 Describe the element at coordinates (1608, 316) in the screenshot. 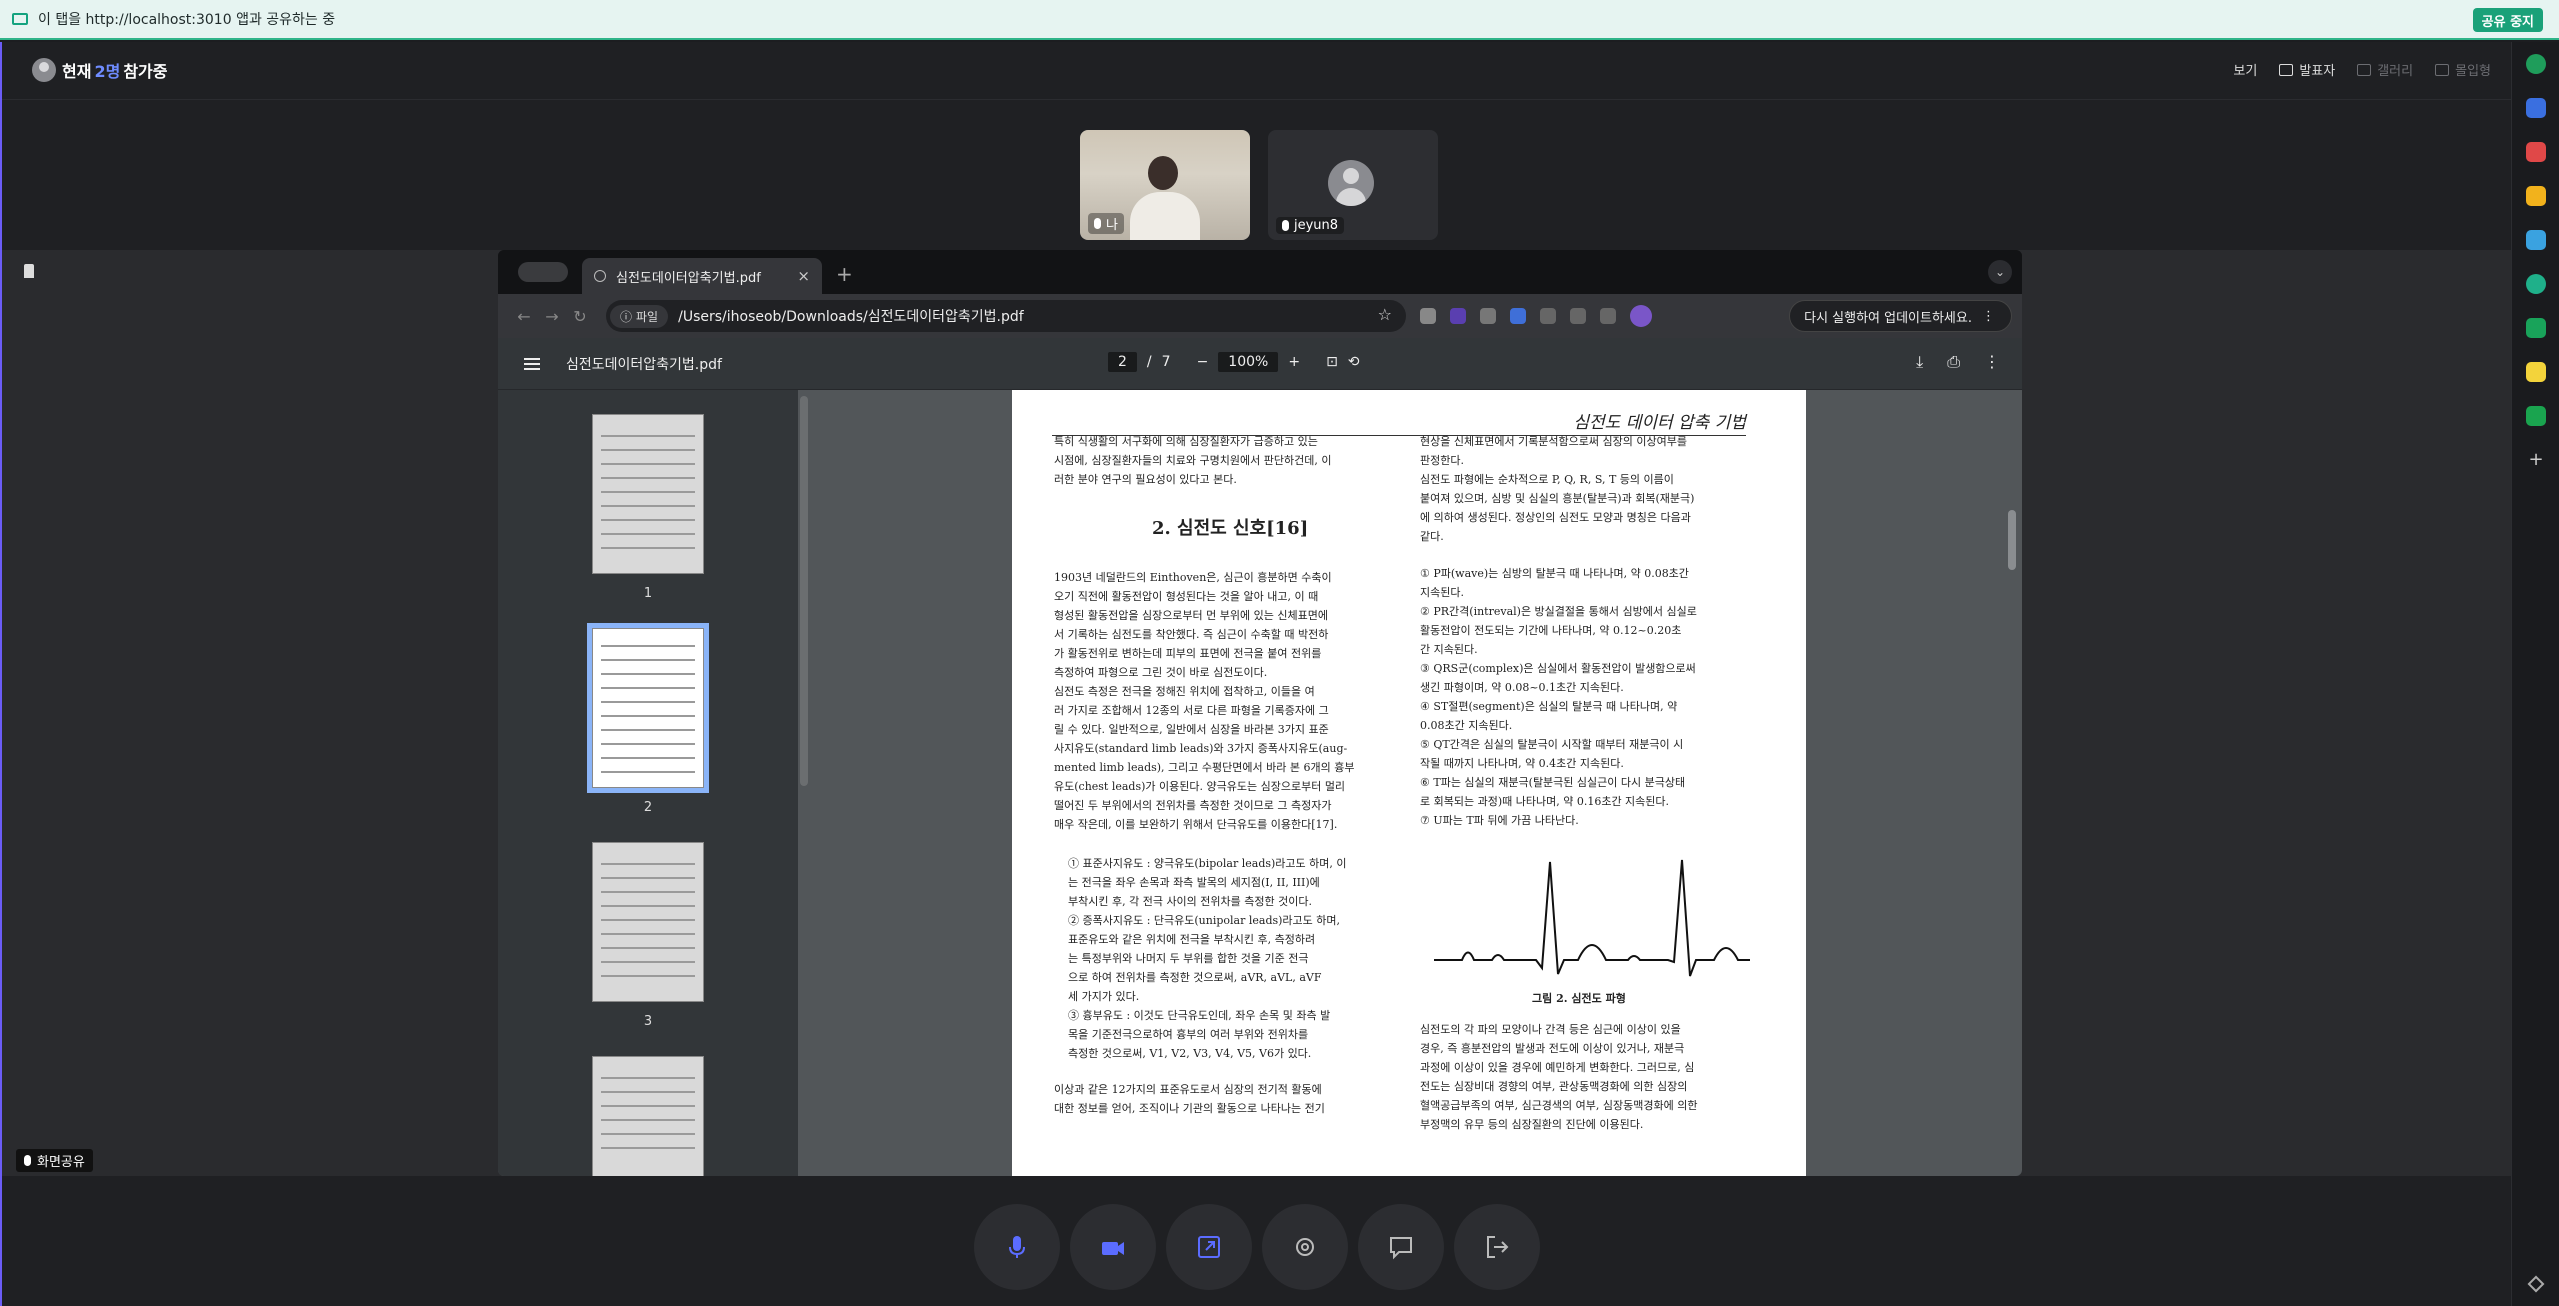

I see `side-panel-icon` at that location.